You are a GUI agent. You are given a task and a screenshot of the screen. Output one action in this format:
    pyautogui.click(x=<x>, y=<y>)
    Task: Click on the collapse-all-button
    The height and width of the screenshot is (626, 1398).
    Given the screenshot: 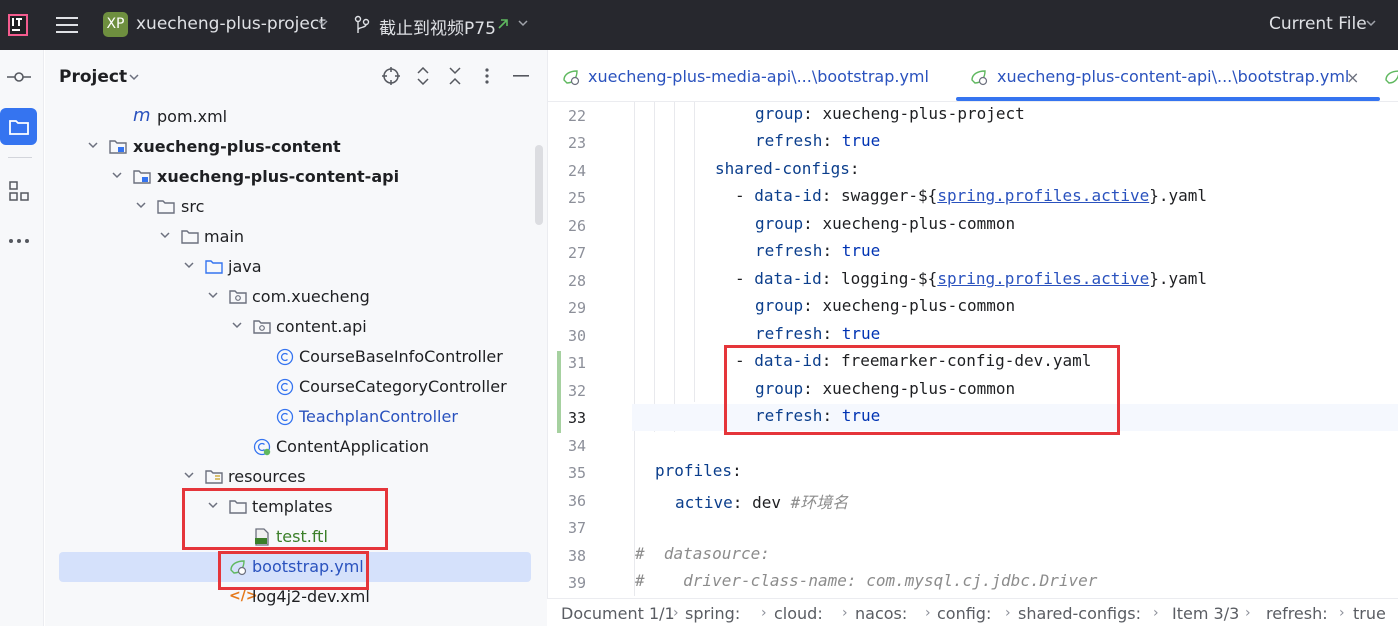 What is the action you would take?
    pyautogui.click(x=455, y=76)
    